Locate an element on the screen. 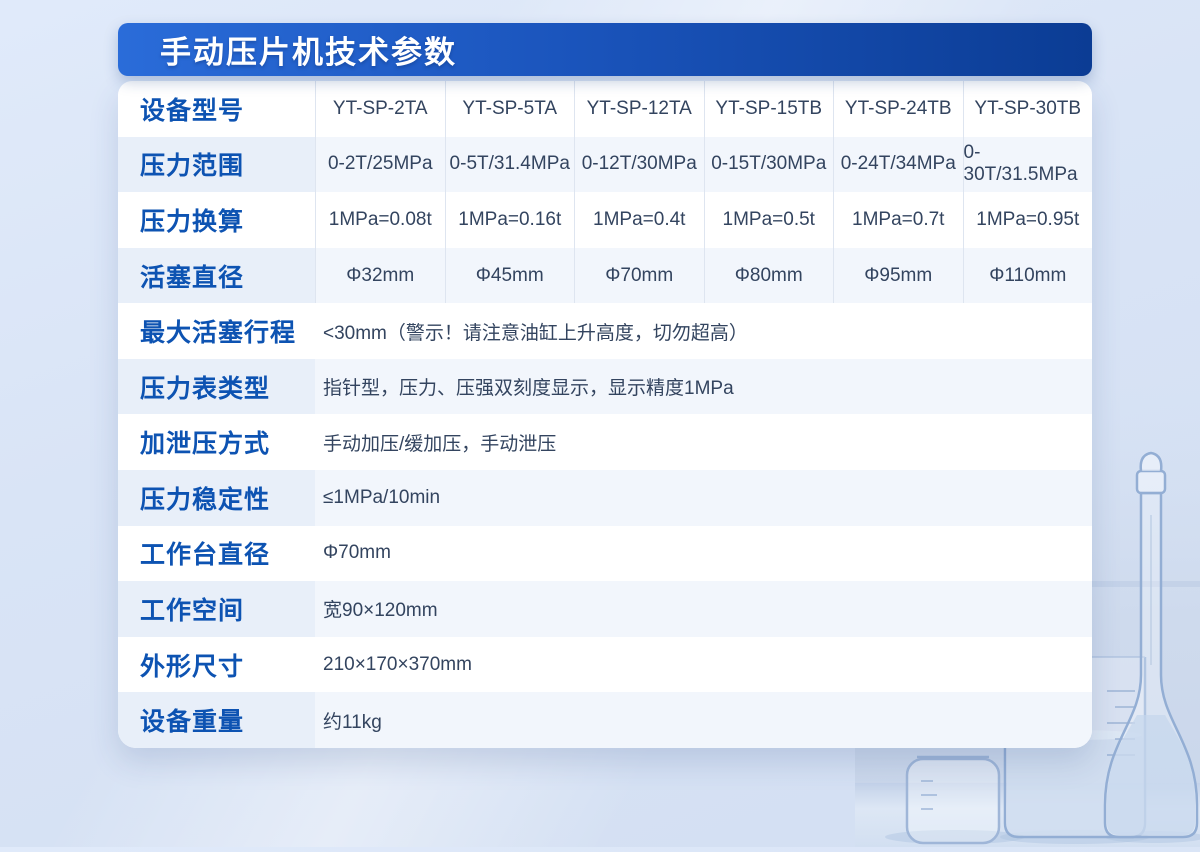  spec-value-cell: 0-12T/30MPa is located at coordinates (639, 164).